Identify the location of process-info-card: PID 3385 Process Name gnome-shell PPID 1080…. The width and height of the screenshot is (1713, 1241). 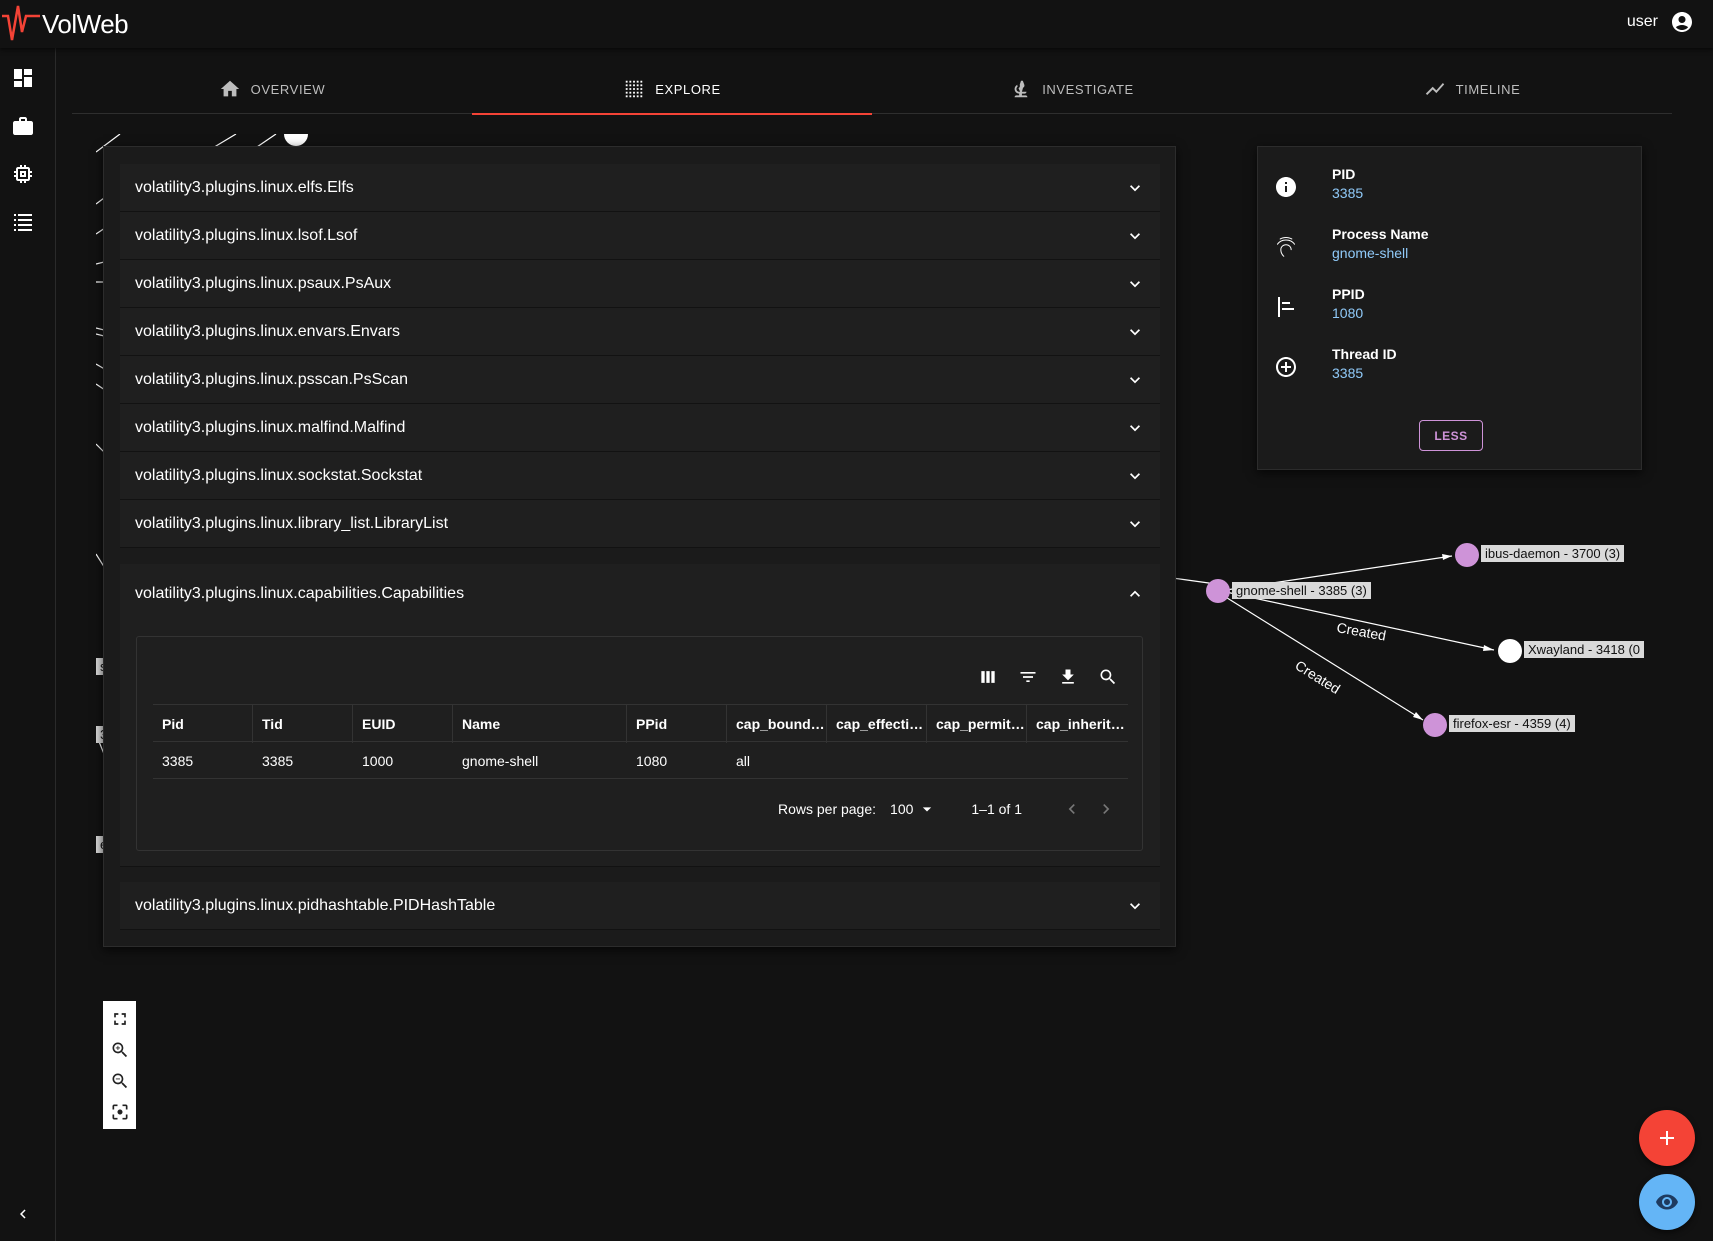
(1449, 308).